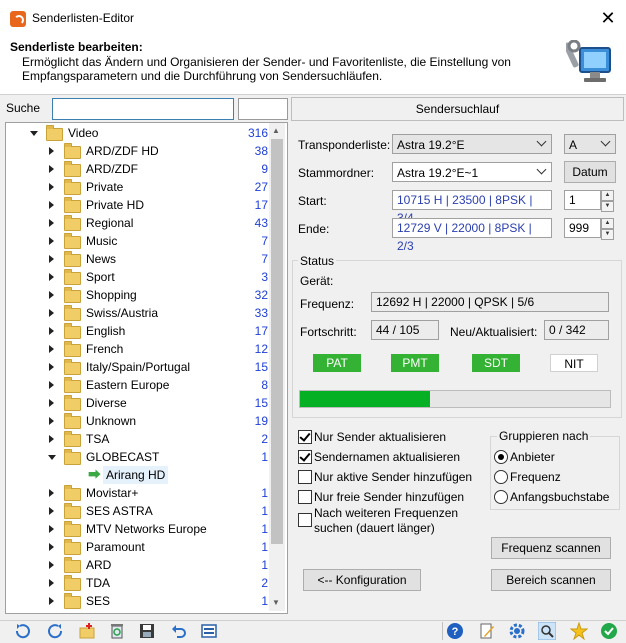  Describe the element at coordinates (579, 631) in the screenshot. I see `favorite-star-icon` at that location.